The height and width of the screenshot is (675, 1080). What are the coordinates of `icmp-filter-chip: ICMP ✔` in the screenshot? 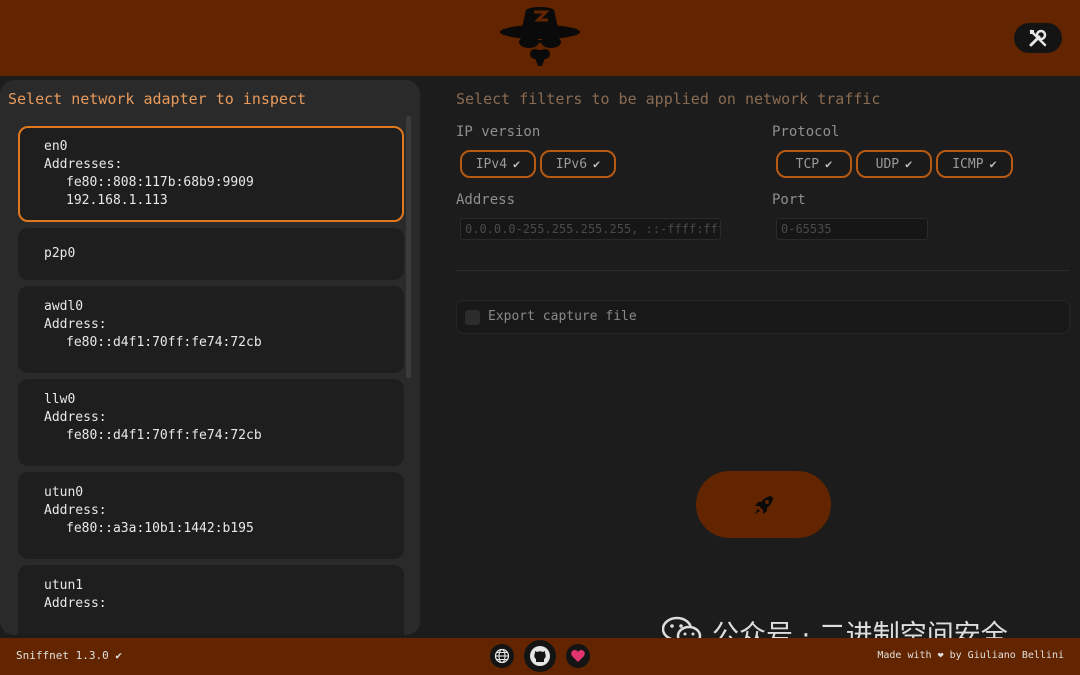 It's located at (974, 164).